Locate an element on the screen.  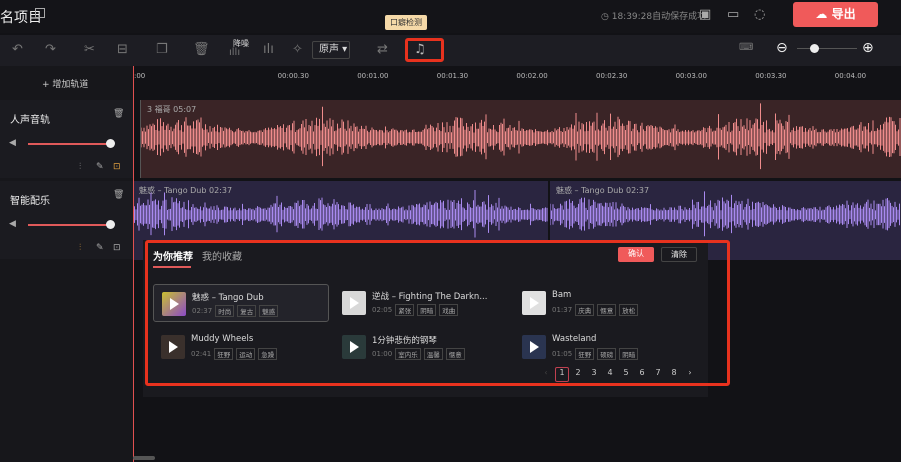
zoom-in-icon: ⊕ is located at coordinates (868, 48).